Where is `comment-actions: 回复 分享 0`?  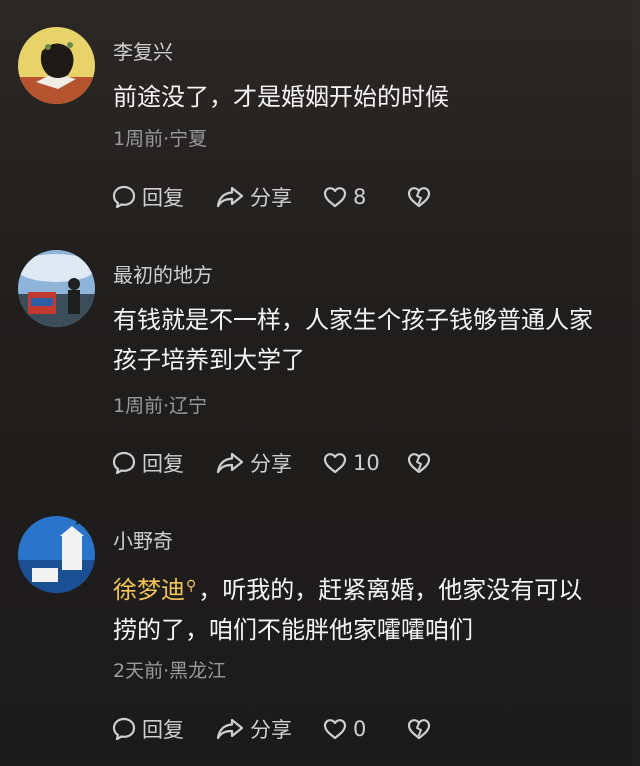
comment-actions: 回复 分享 0 is located at coordinates (271, 729).